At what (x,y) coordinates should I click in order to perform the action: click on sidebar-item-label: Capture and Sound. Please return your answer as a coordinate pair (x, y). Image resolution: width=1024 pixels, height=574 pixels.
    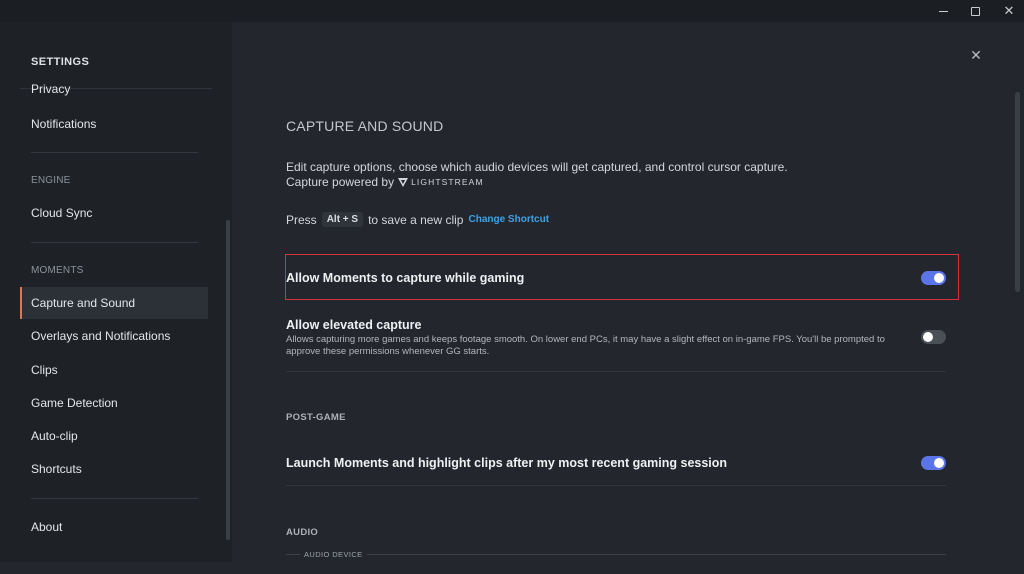
    Looking at the image, I should click on (83, 303).